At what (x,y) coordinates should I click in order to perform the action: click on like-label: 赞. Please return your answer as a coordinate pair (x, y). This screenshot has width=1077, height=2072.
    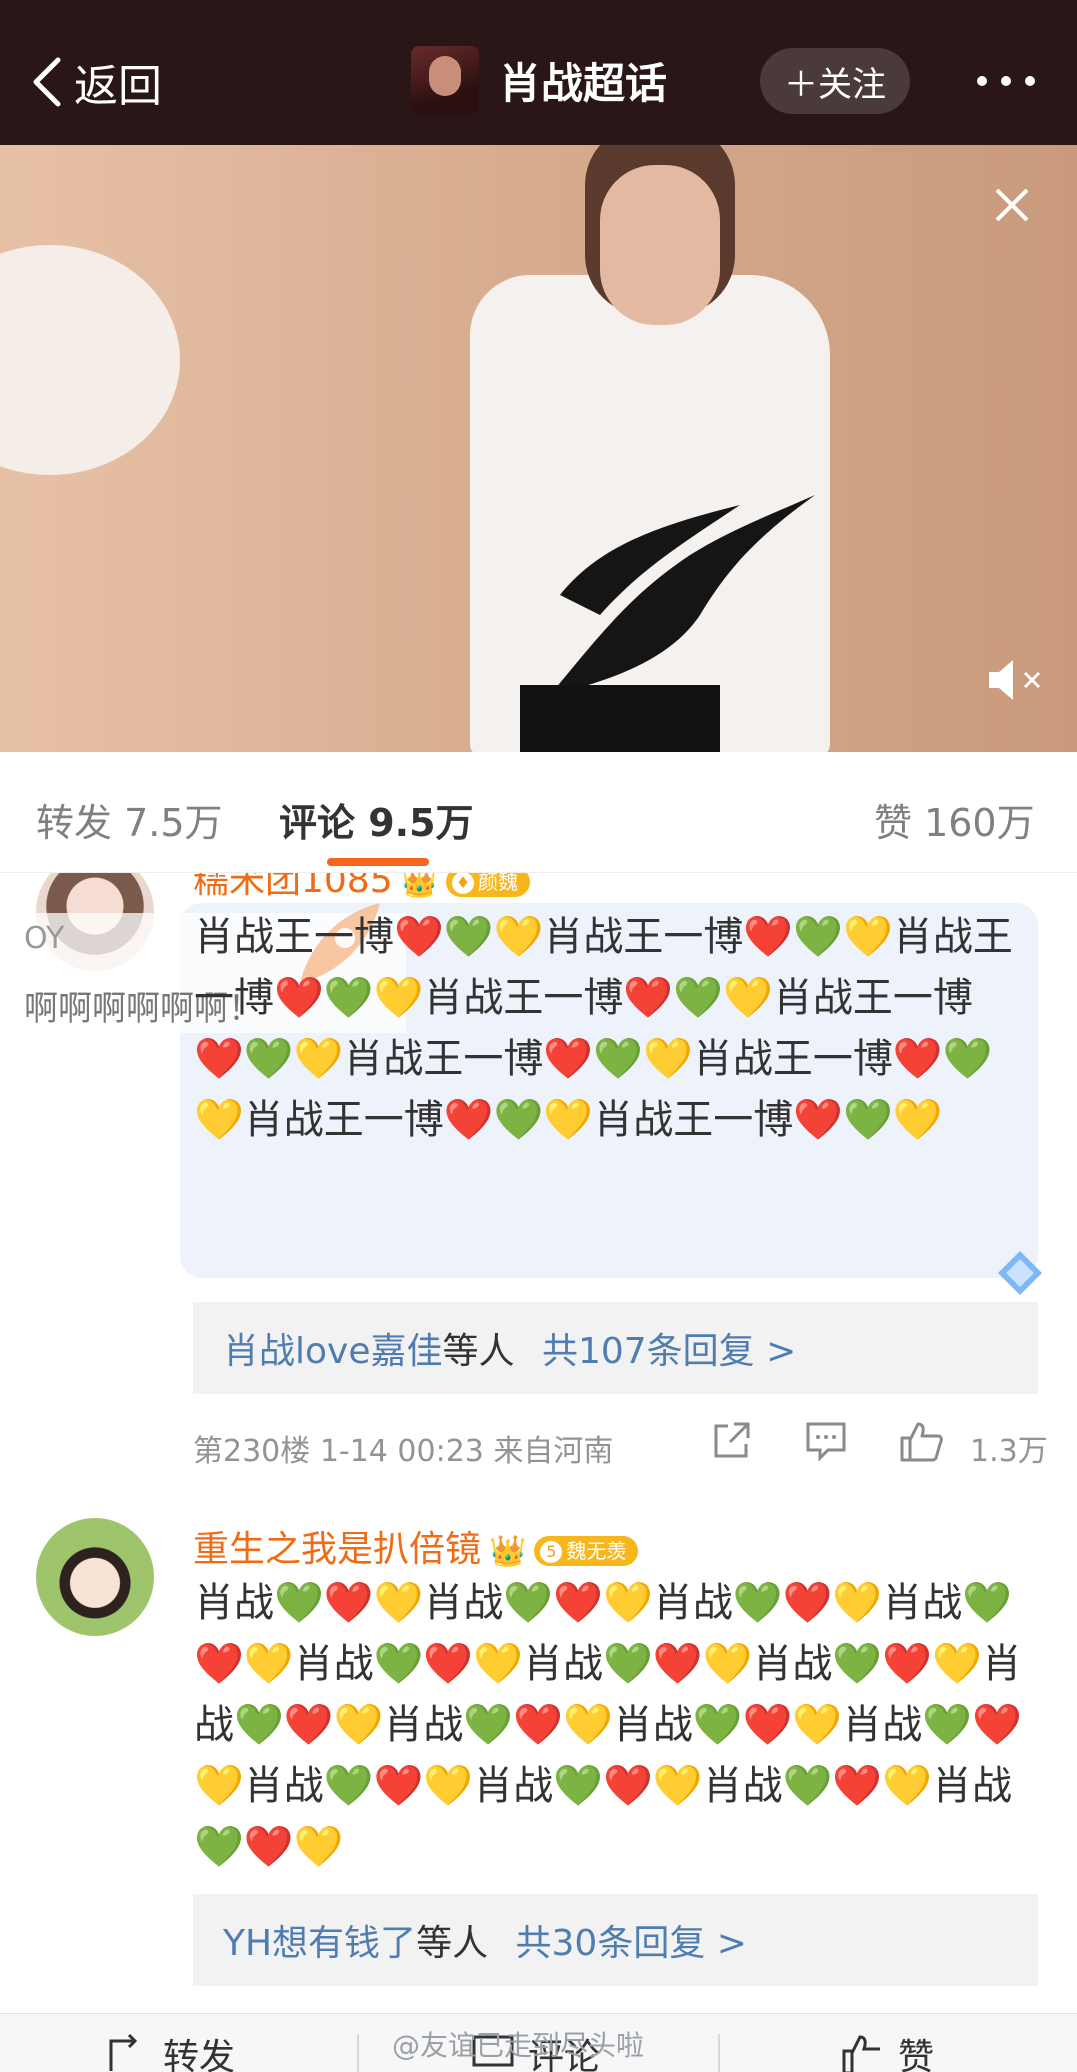
    Looking at the image, I should click on (916, 2054).